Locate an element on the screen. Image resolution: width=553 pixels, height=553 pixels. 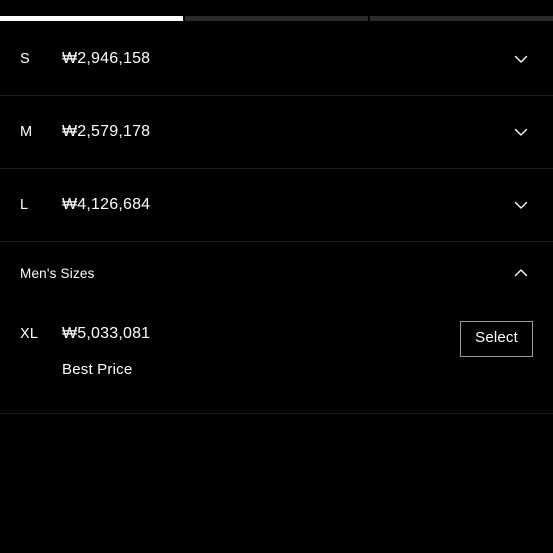
select-button: Select is located at coordinates (496, 339).